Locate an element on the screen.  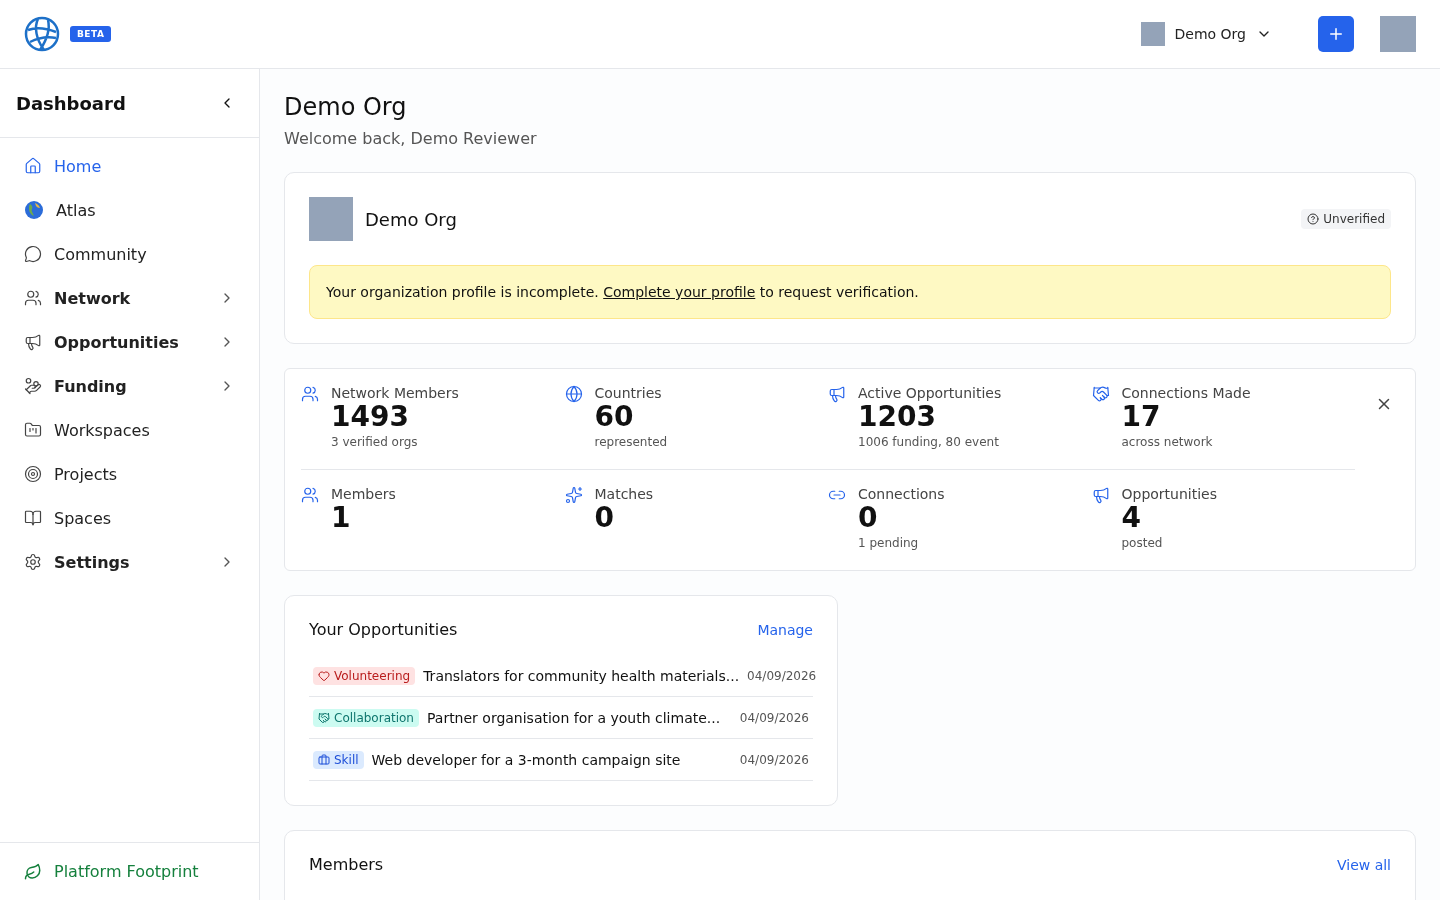
stat-note: posted is located at coordinates (1142, 543).